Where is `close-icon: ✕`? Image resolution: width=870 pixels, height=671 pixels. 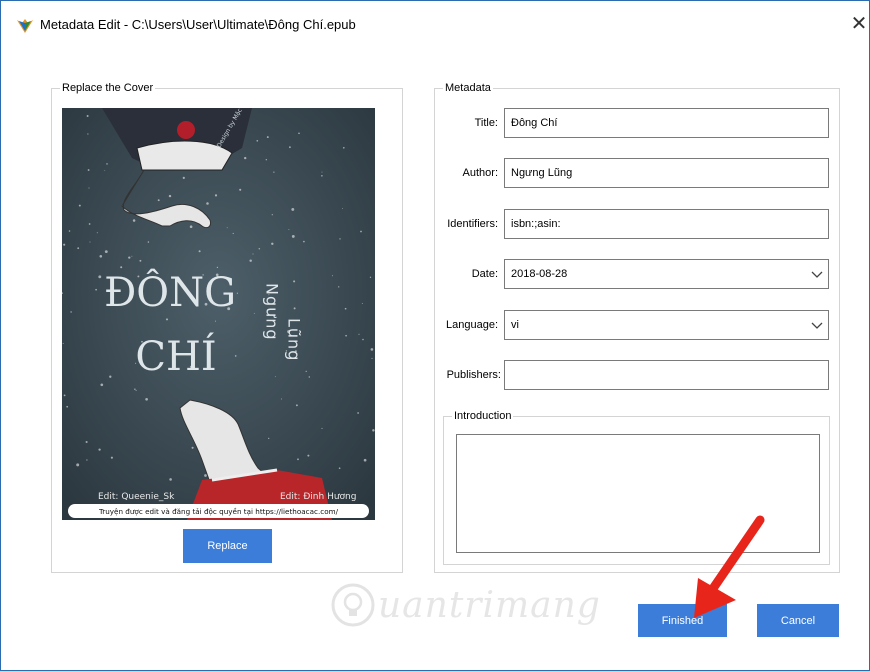
close-icon: ✕ is located at coordinates (859, 23).